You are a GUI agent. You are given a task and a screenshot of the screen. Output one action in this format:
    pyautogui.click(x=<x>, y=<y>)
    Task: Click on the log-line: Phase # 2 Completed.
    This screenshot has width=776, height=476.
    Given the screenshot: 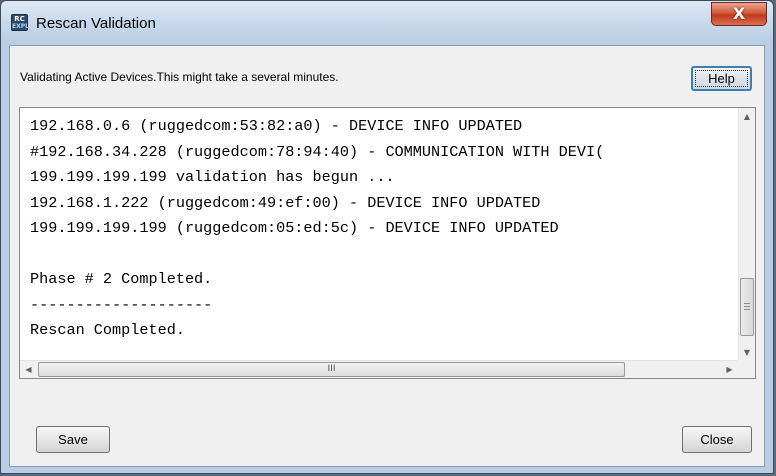 What is the action you would take?
    pyautogui.click(x=121, y=279)
    